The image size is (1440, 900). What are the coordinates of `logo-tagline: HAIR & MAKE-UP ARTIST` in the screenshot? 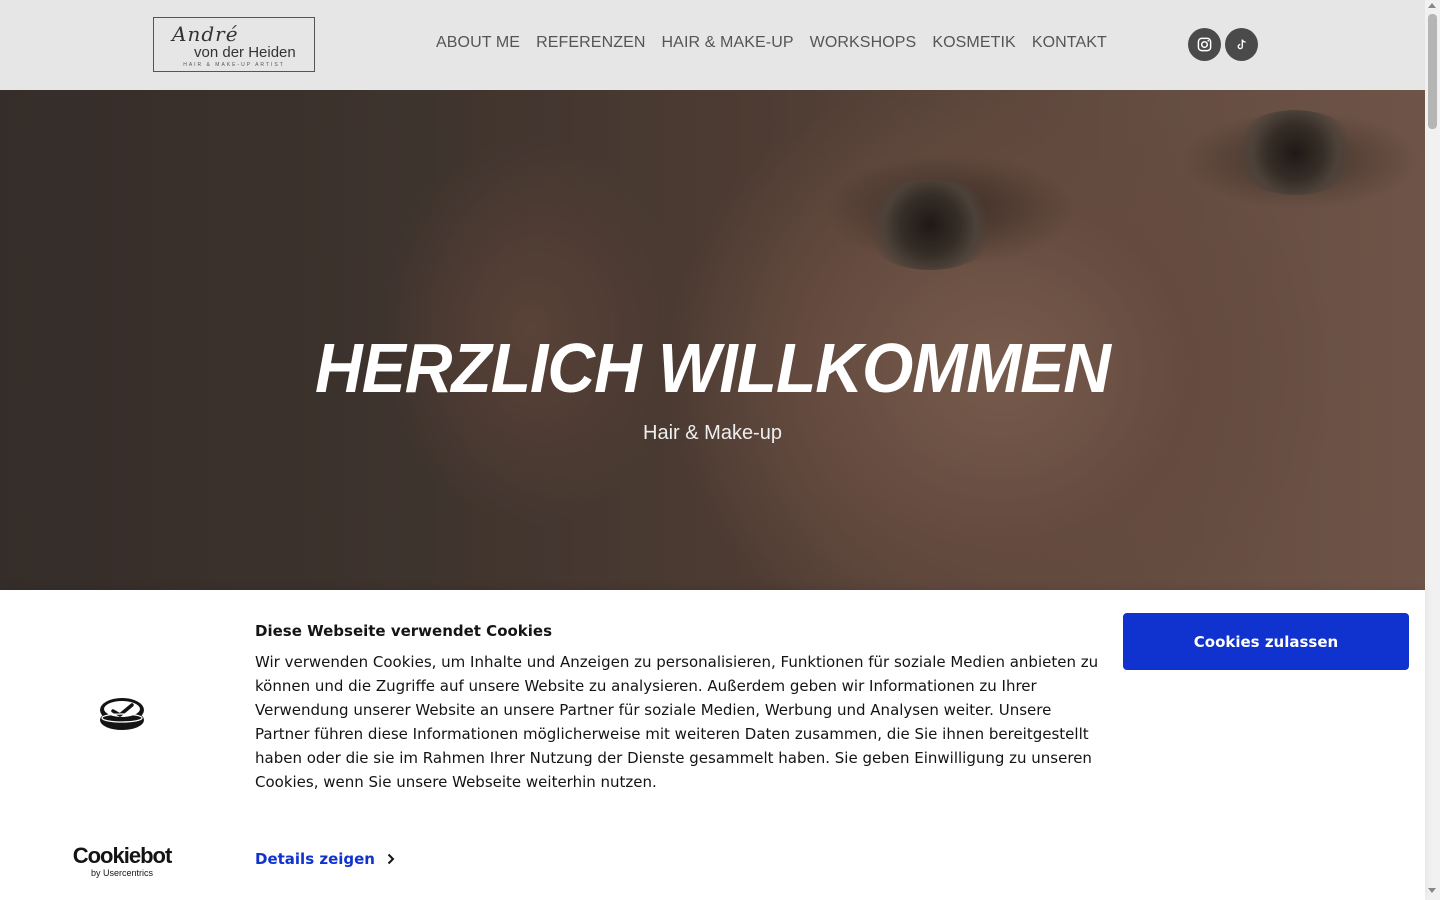 It's located at (234, 65).